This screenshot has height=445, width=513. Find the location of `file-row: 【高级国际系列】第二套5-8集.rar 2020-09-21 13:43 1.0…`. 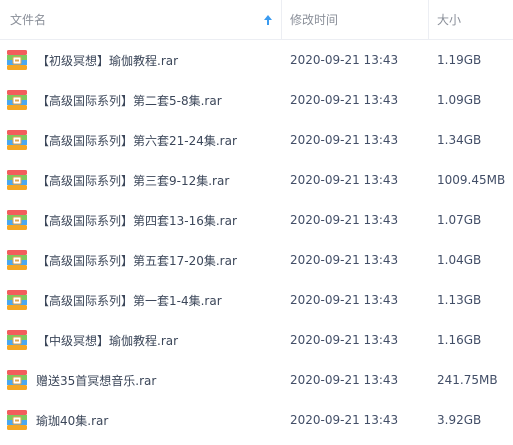

file-row: 【高级国际系列】第二套5-8集.rar 2020-09-21 13:43 1.0… is located at coordinates (256, 100).